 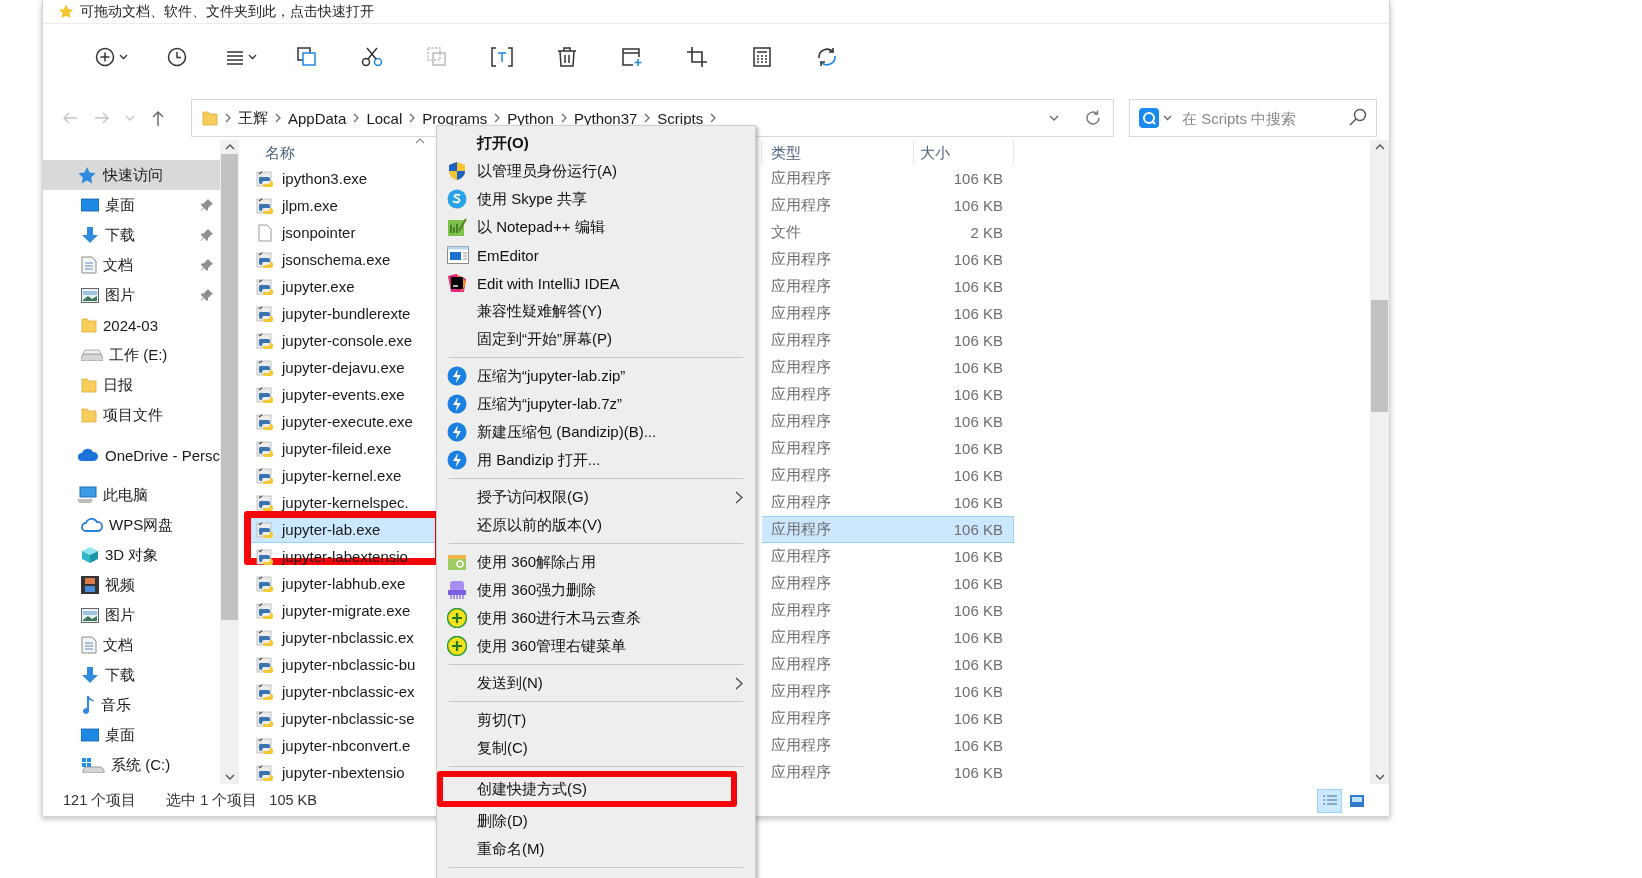 I want to click on table-cell: jupyter-nbconvert.e, so click(x=341, y=745).